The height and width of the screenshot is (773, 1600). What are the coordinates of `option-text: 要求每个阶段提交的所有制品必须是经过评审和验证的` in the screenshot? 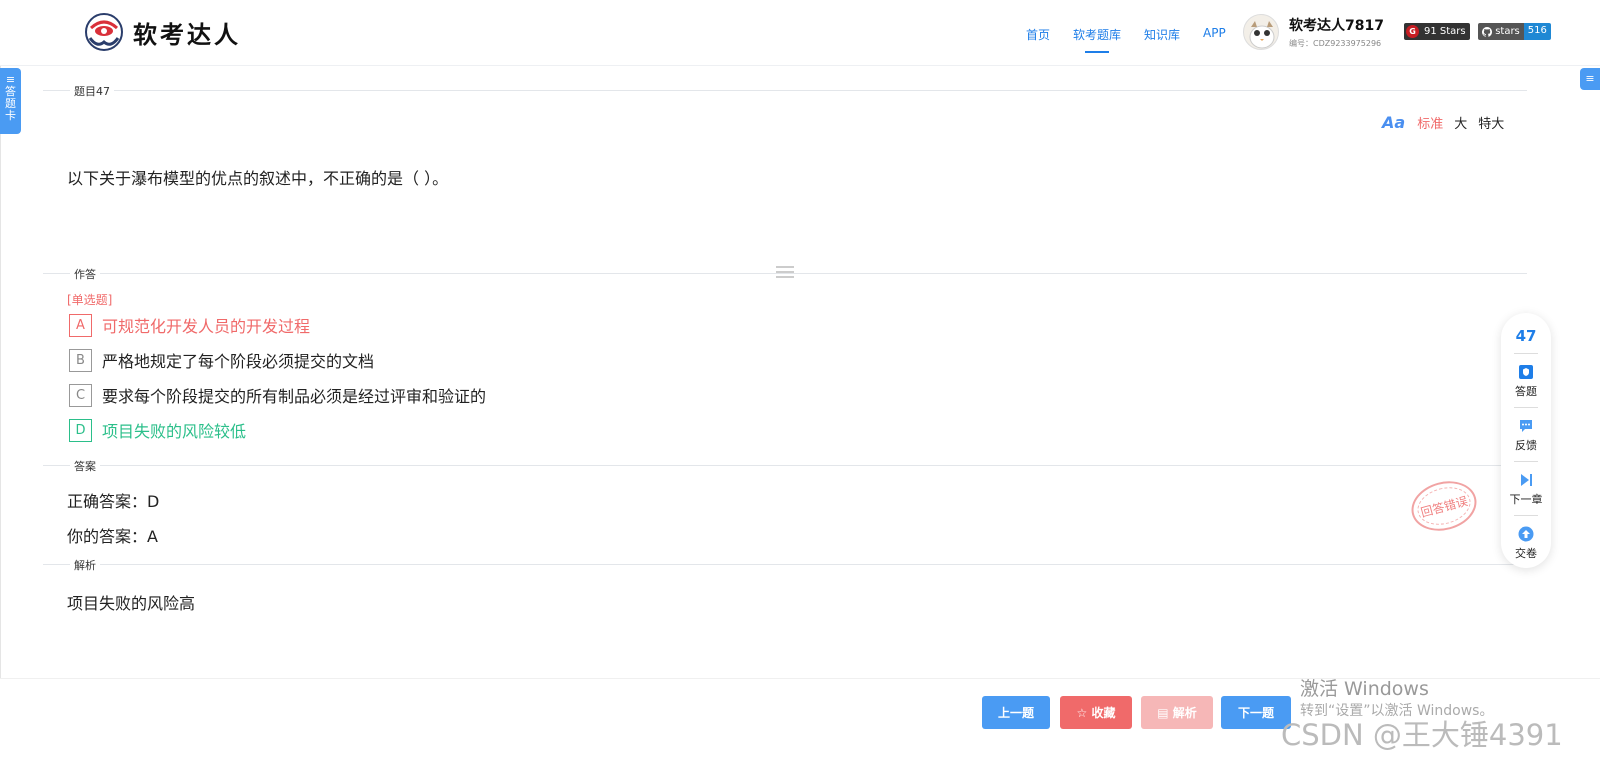 It's located at (294, 396).